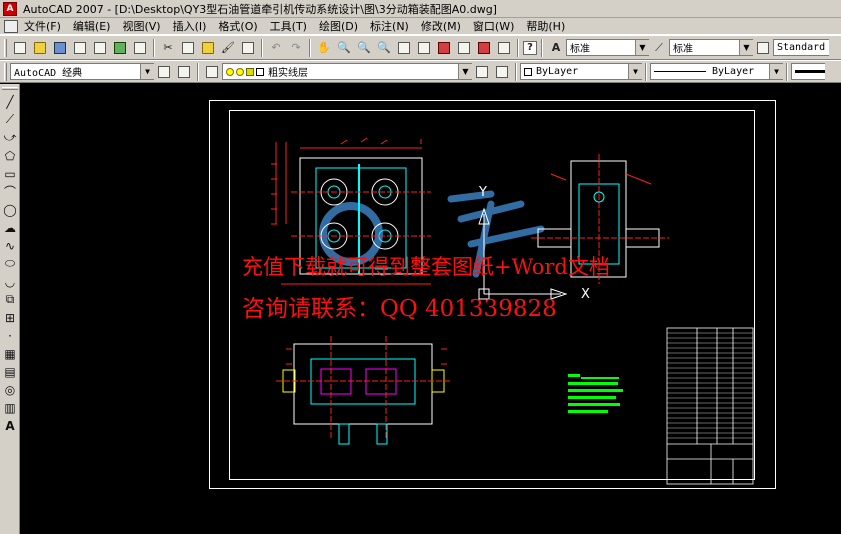  I want to click on zoom-previous-icon: 🔍, so click(384, 48).